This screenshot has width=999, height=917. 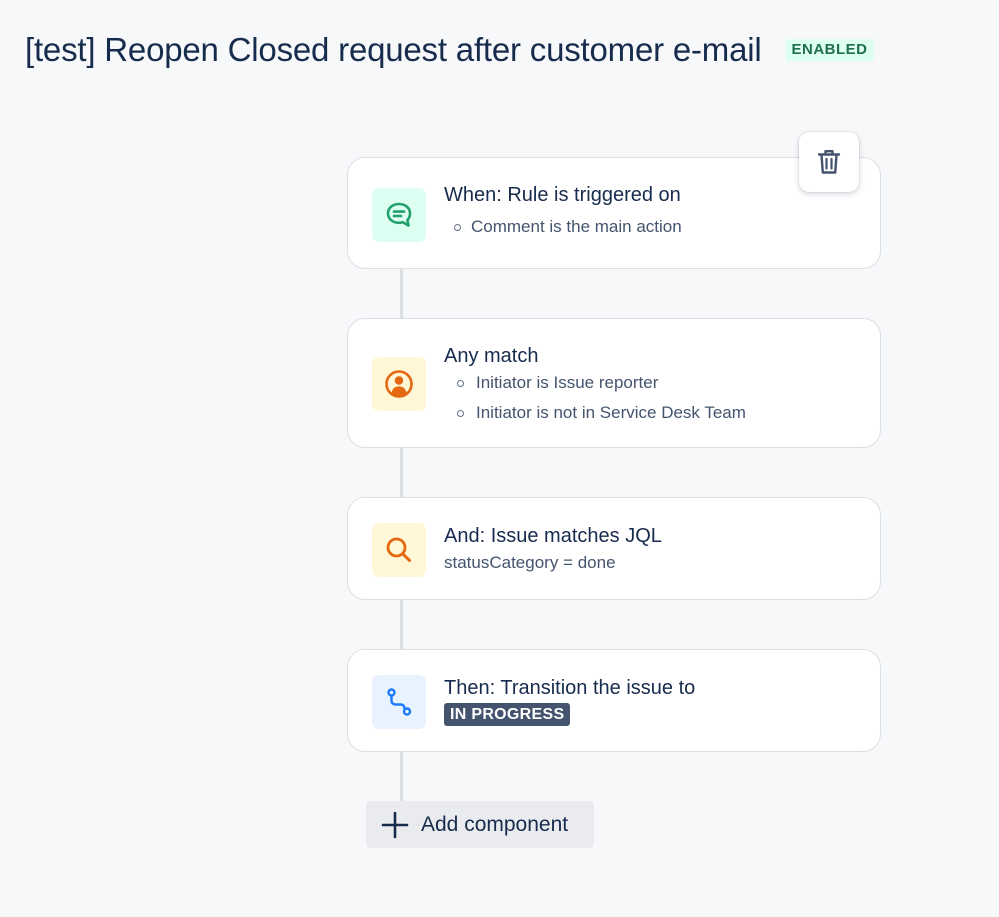 I want to click on transition-icon, so click(x=399, y=702).